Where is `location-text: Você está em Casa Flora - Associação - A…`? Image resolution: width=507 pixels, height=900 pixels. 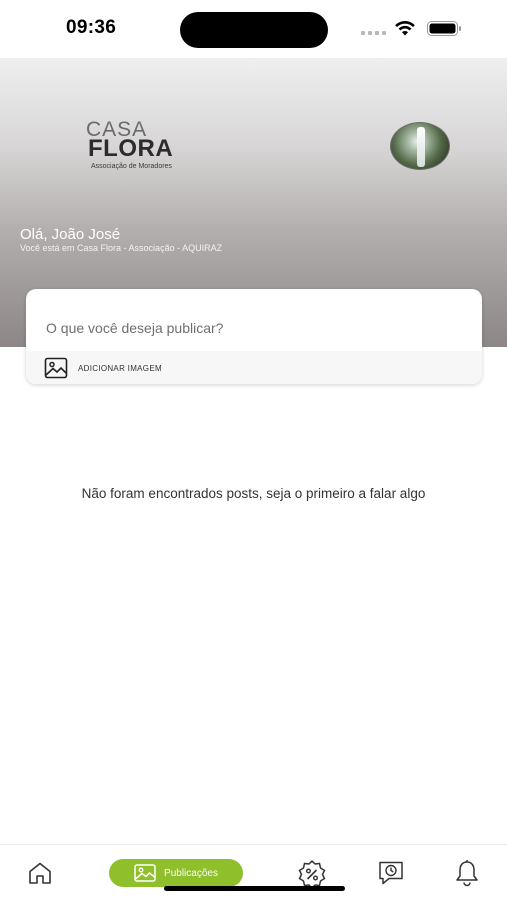
location-text: Você está em Casa Flora - Associação - A… is located at coordinates (121, 248).